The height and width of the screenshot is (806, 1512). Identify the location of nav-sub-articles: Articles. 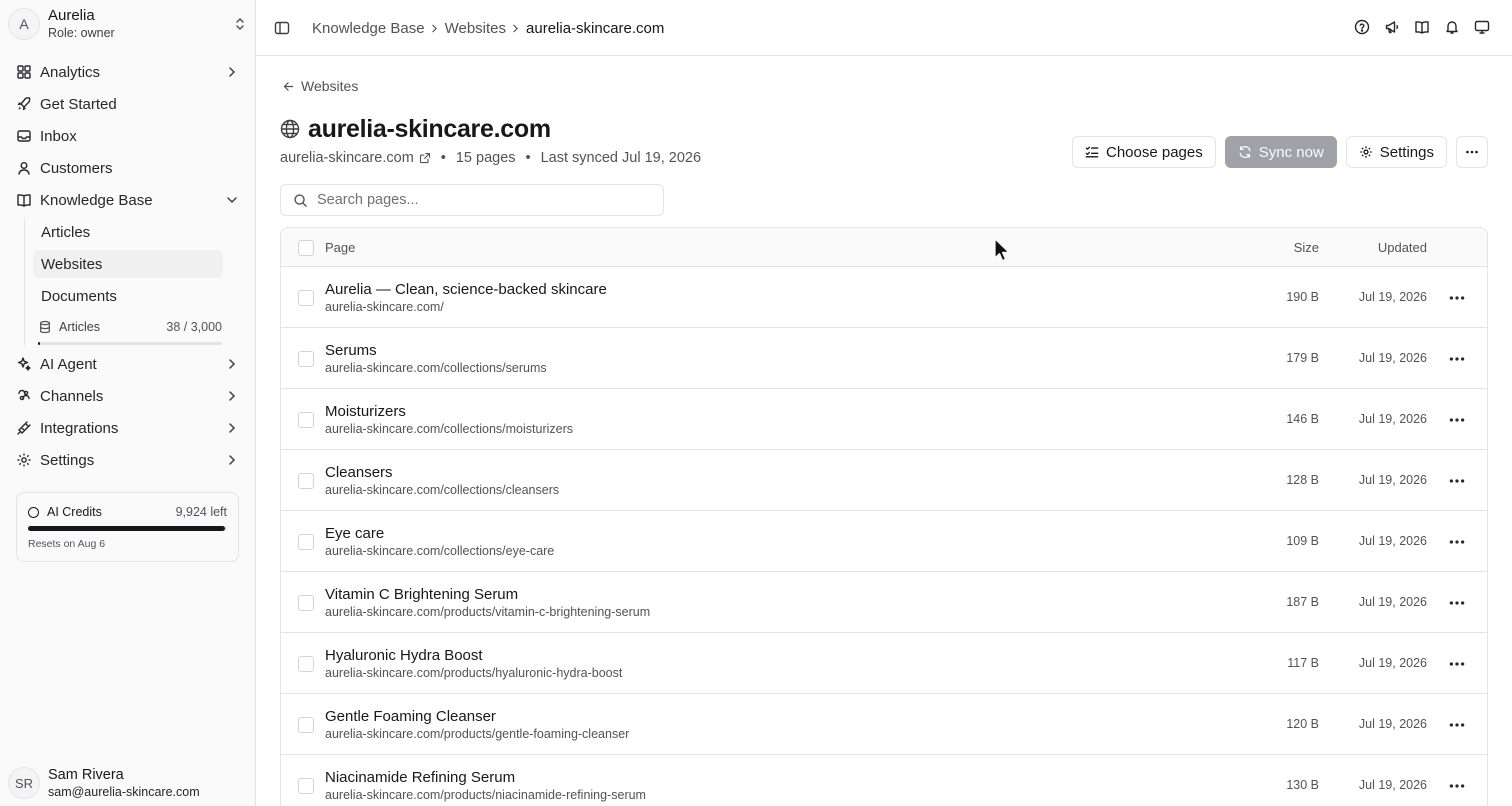
(128, 232).